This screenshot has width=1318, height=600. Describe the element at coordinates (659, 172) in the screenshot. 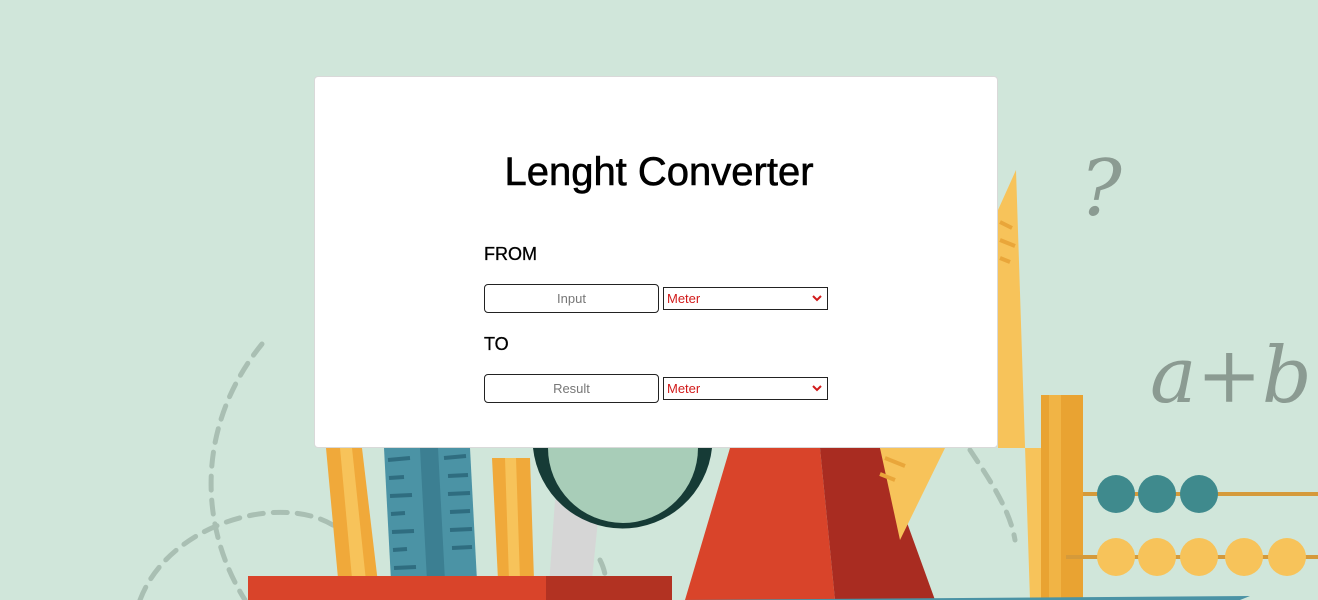

I see `page-title: Lenght Converter` at that location.